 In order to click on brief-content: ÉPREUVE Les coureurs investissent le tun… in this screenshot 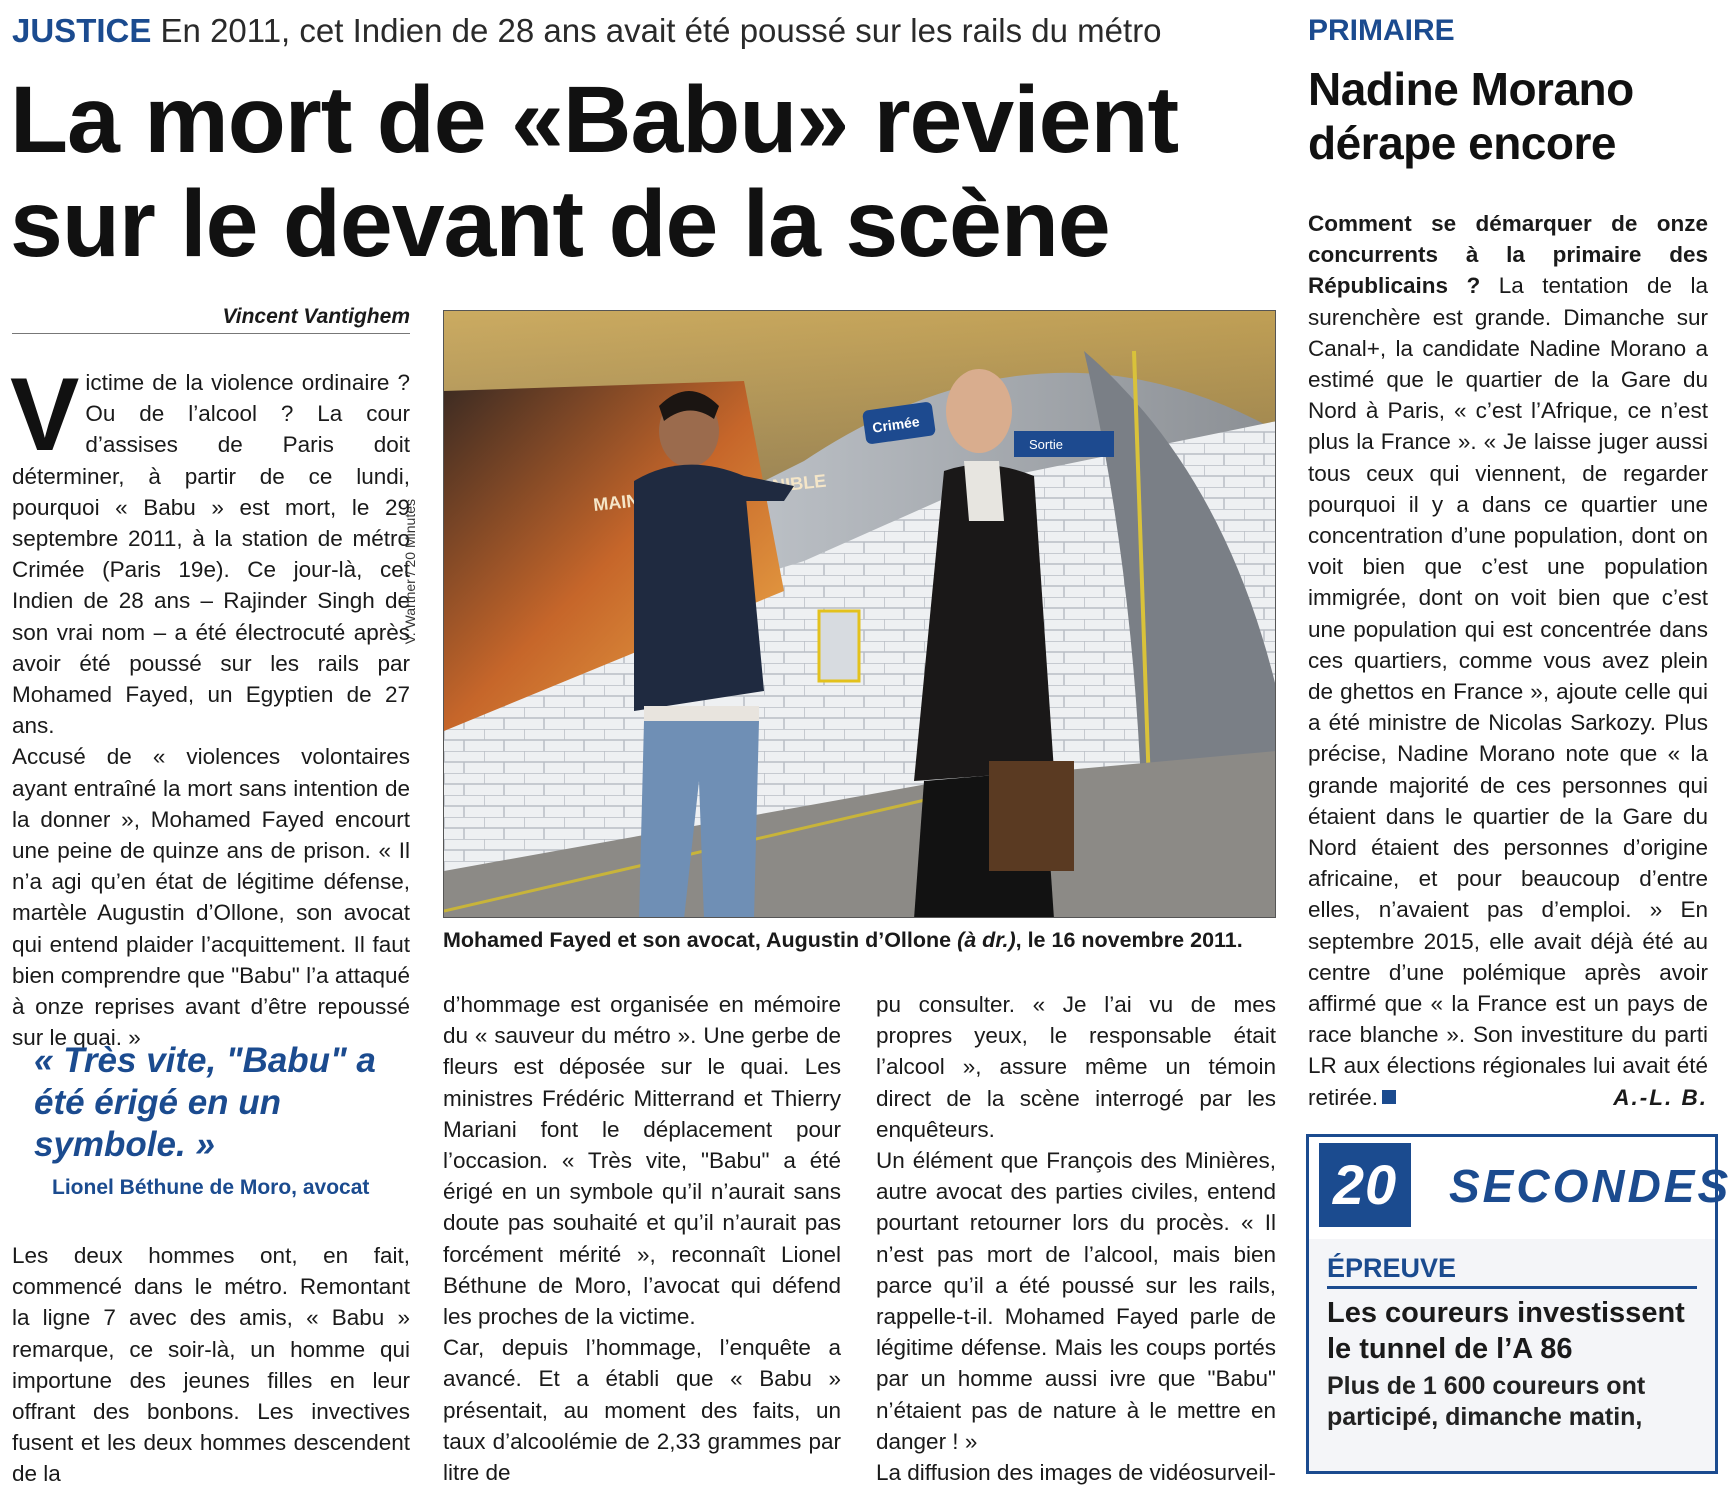, I will do `click(1512, 1336)`.